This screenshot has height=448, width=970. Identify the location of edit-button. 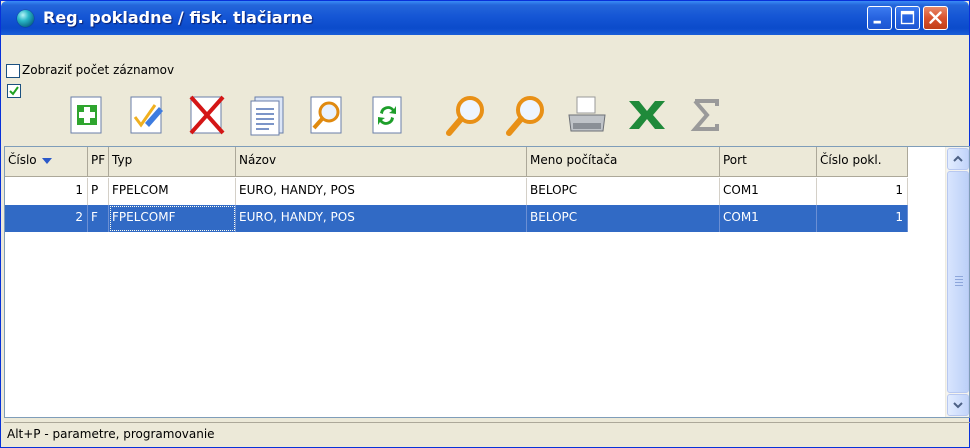
(147, 115).